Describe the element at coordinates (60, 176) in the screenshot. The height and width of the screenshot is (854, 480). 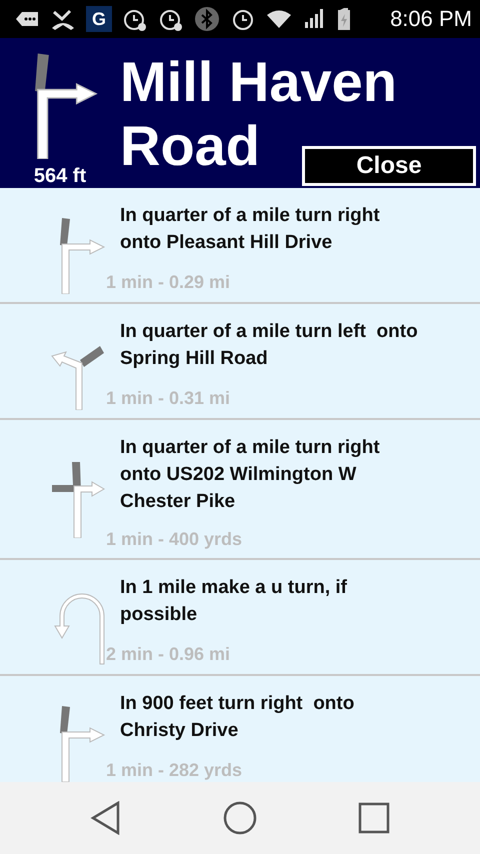
I see `distance-label: 564 ft` at that location.